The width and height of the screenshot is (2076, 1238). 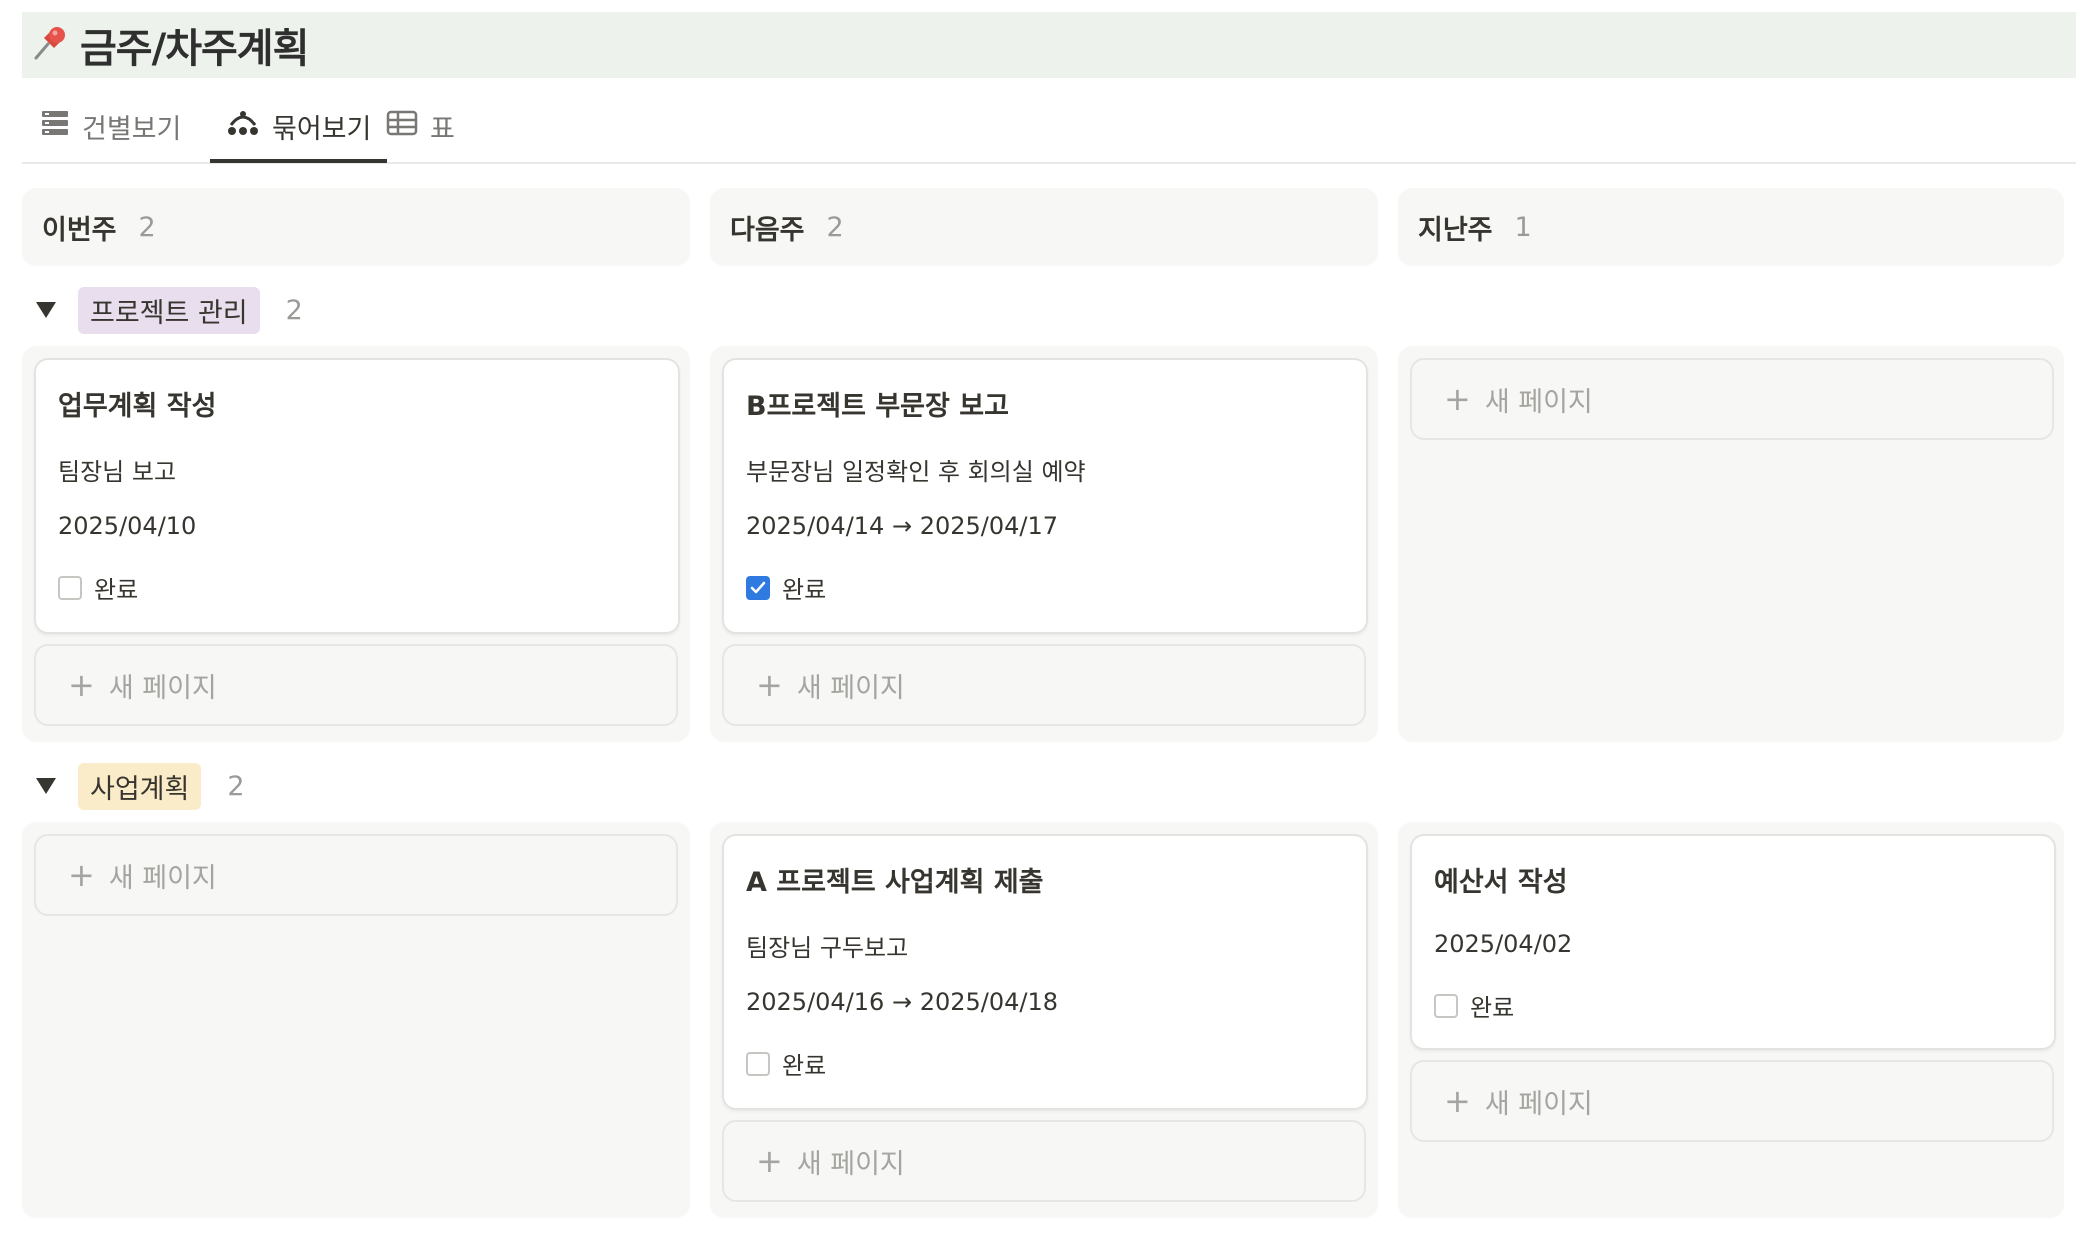 I want to click on column-count: 1, so click(x=1523, y=227).